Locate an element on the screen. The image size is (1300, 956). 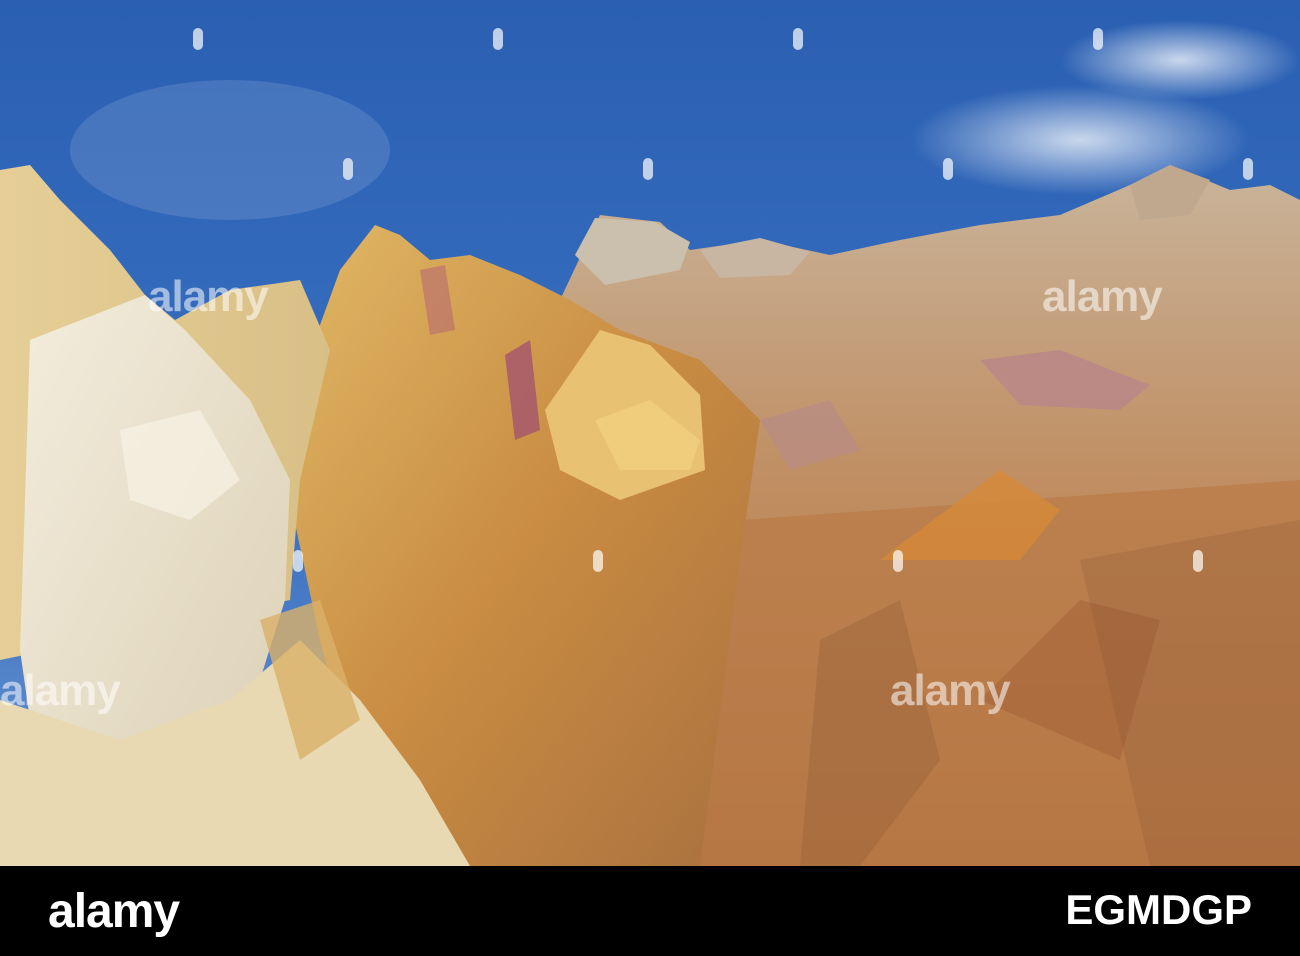
image-id: EGMDGP is located at coordinates (1158, 909).